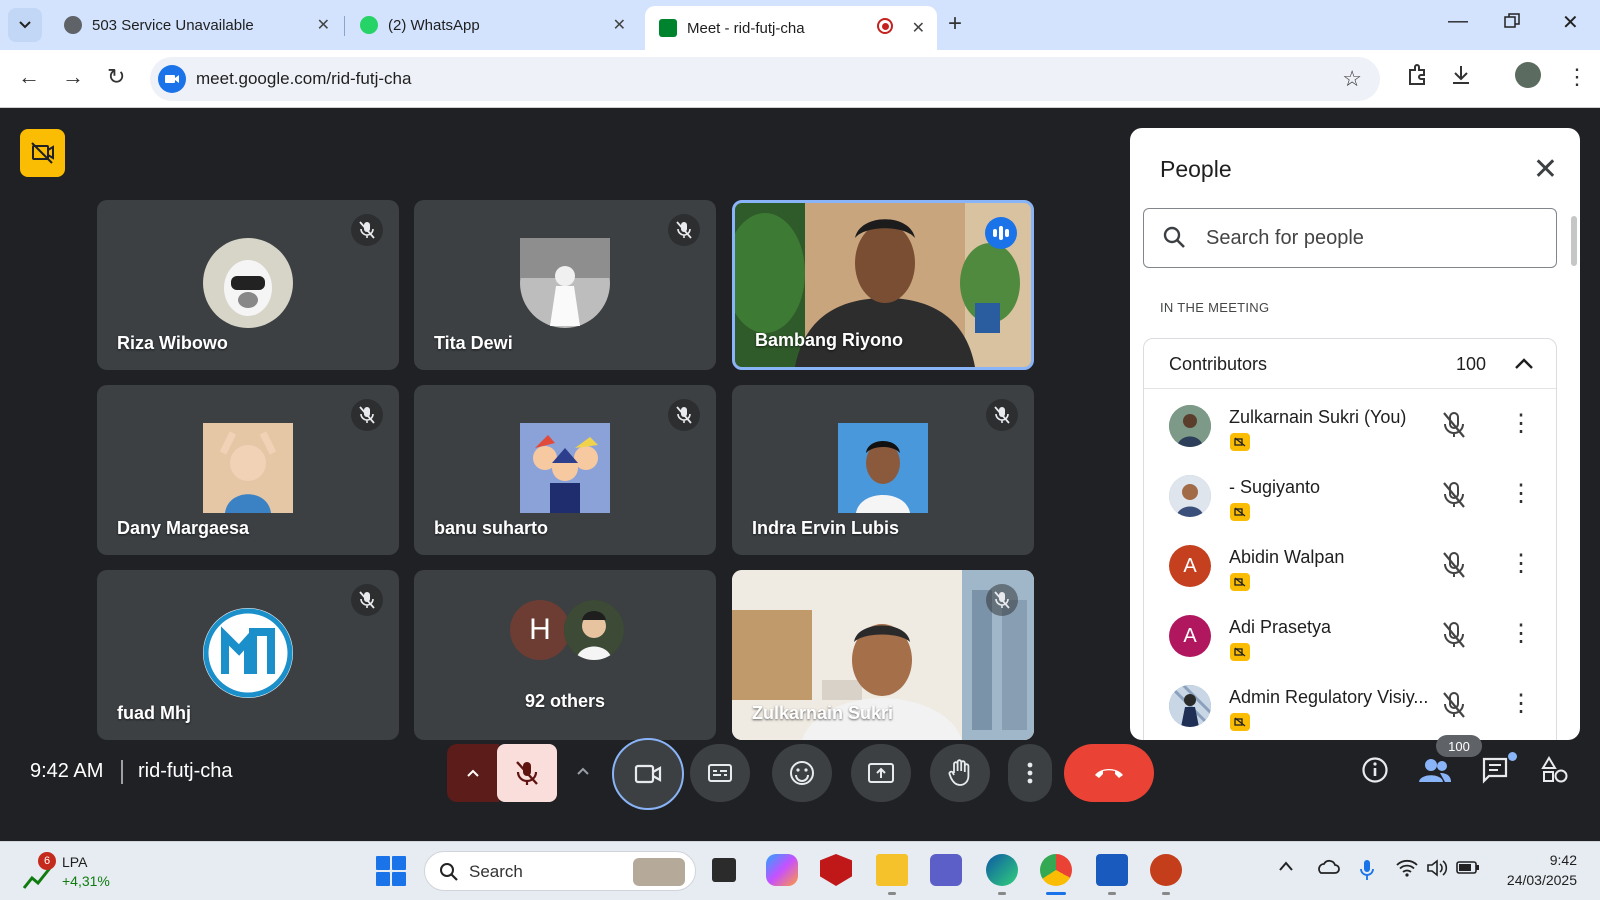 The image size is (1600, 900). I want to click on participant-tile: banu suharto, so click(565, 470).